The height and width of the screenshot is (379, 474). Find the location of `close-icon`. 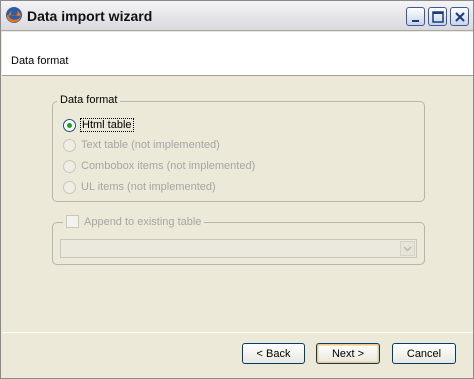

close-icon is located at coordinates (460, 17).